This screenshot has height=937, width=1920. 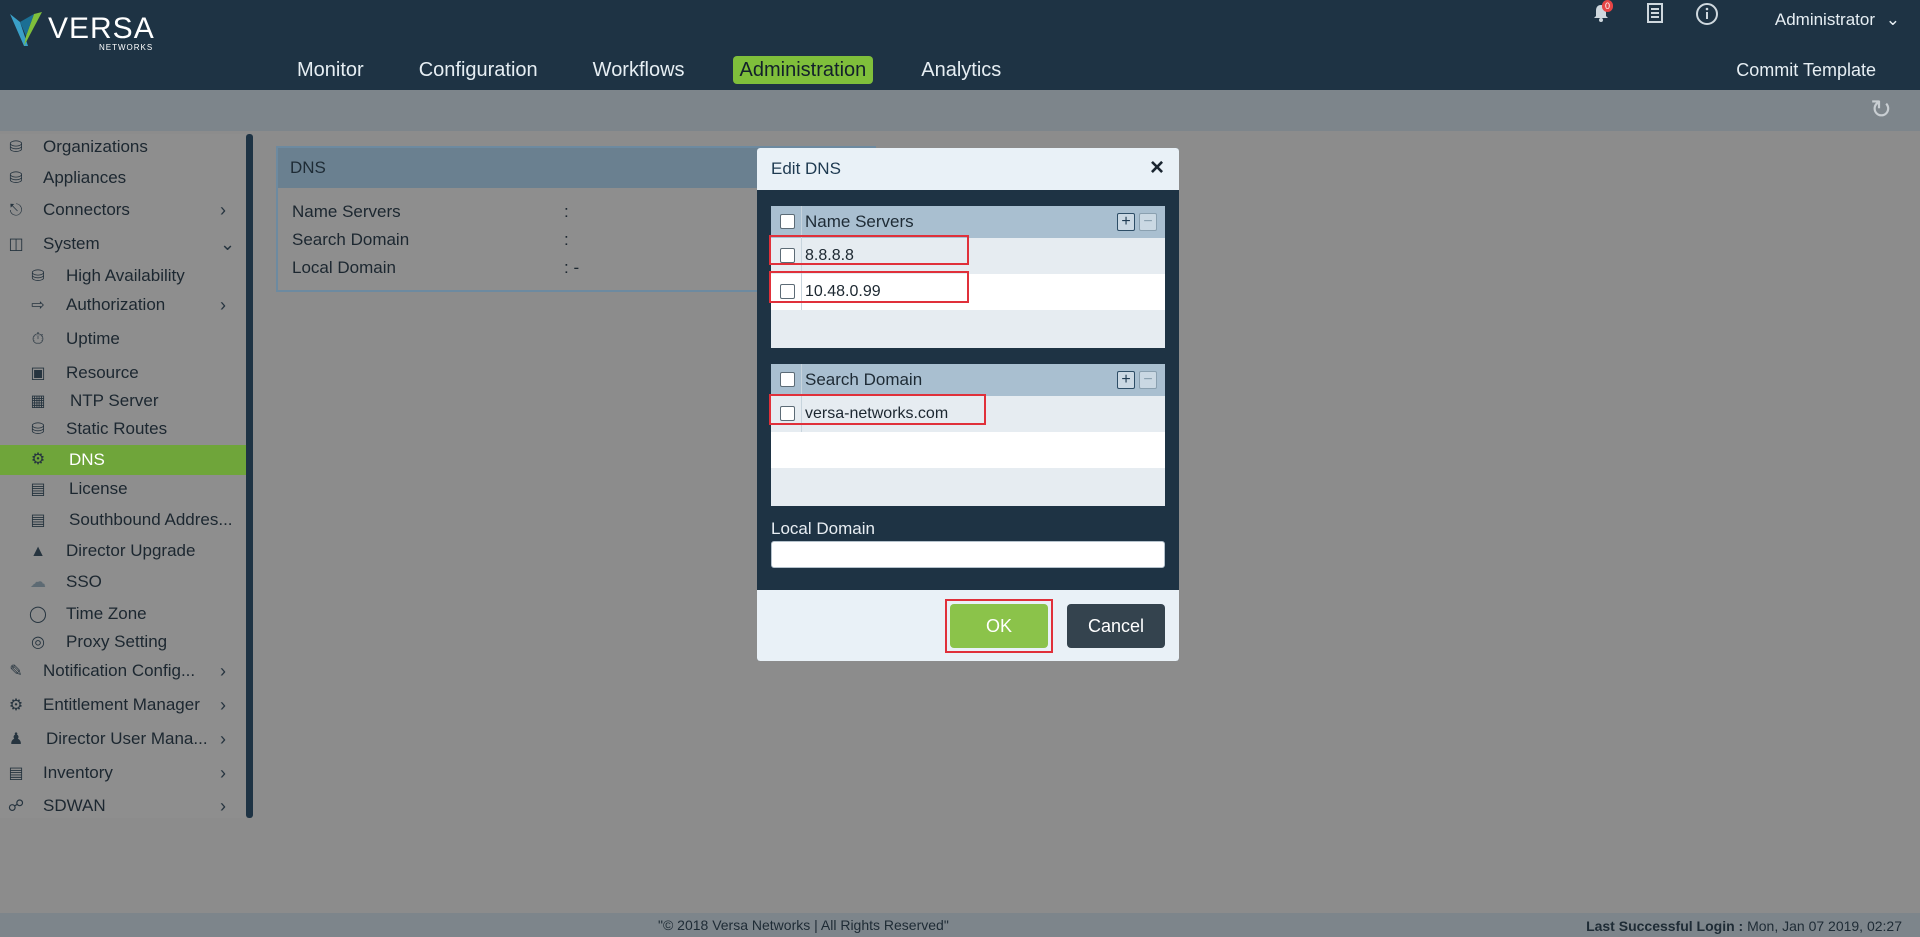 What do you see at coordinates (330, 70) in the screenshot?
I see `nav-monitor: Monitor` at bounding box center [330, 70].